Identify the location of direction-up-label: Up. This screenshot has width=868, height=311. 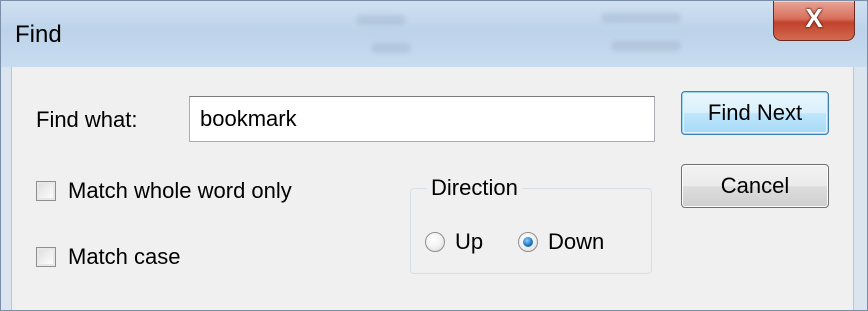
(469, 241).